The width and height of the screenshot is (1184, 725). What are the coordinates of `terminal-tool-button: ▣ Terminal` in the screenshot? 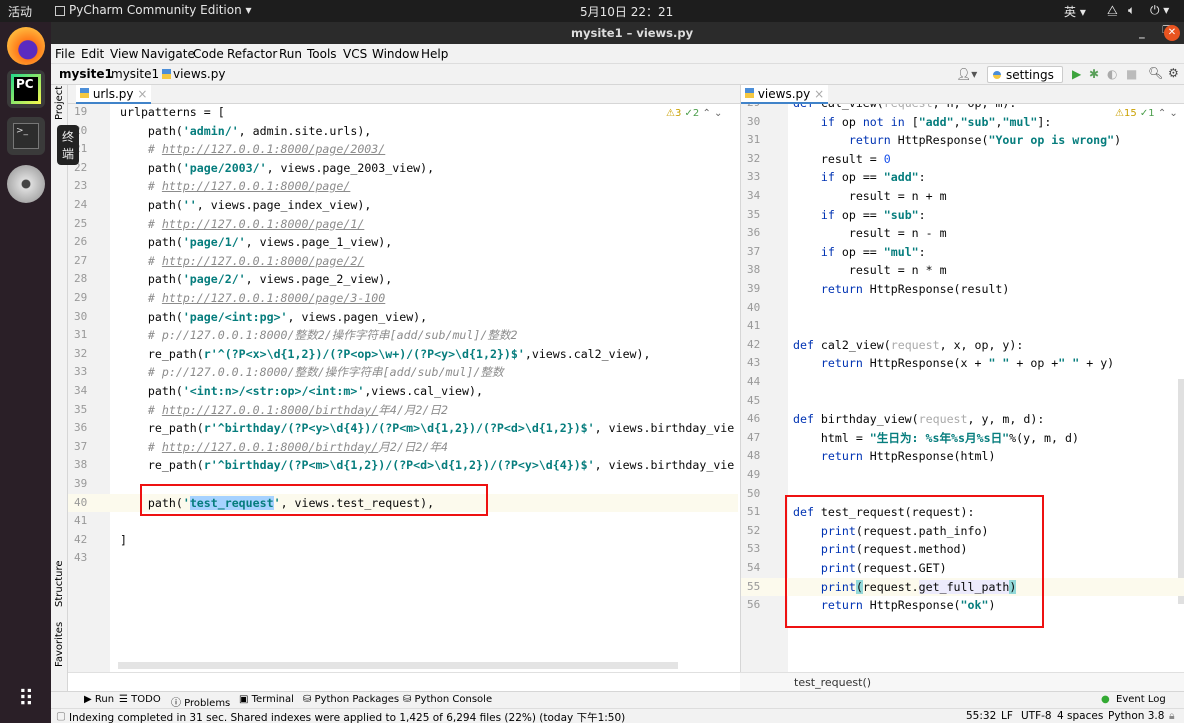 It's located at (266, 699).